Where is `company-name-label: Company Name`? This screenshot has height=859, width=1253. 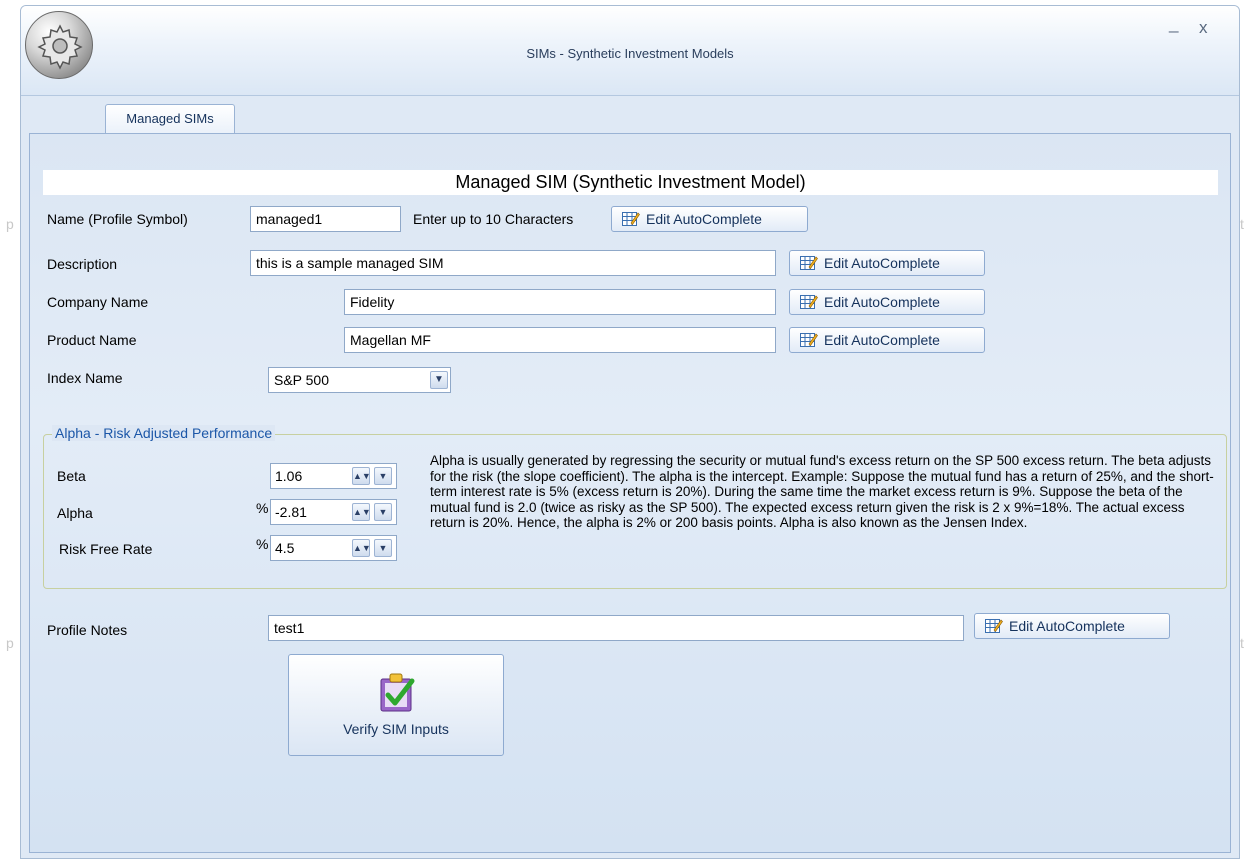 company-name-label: Company Name is located at coordinates (98, 302).